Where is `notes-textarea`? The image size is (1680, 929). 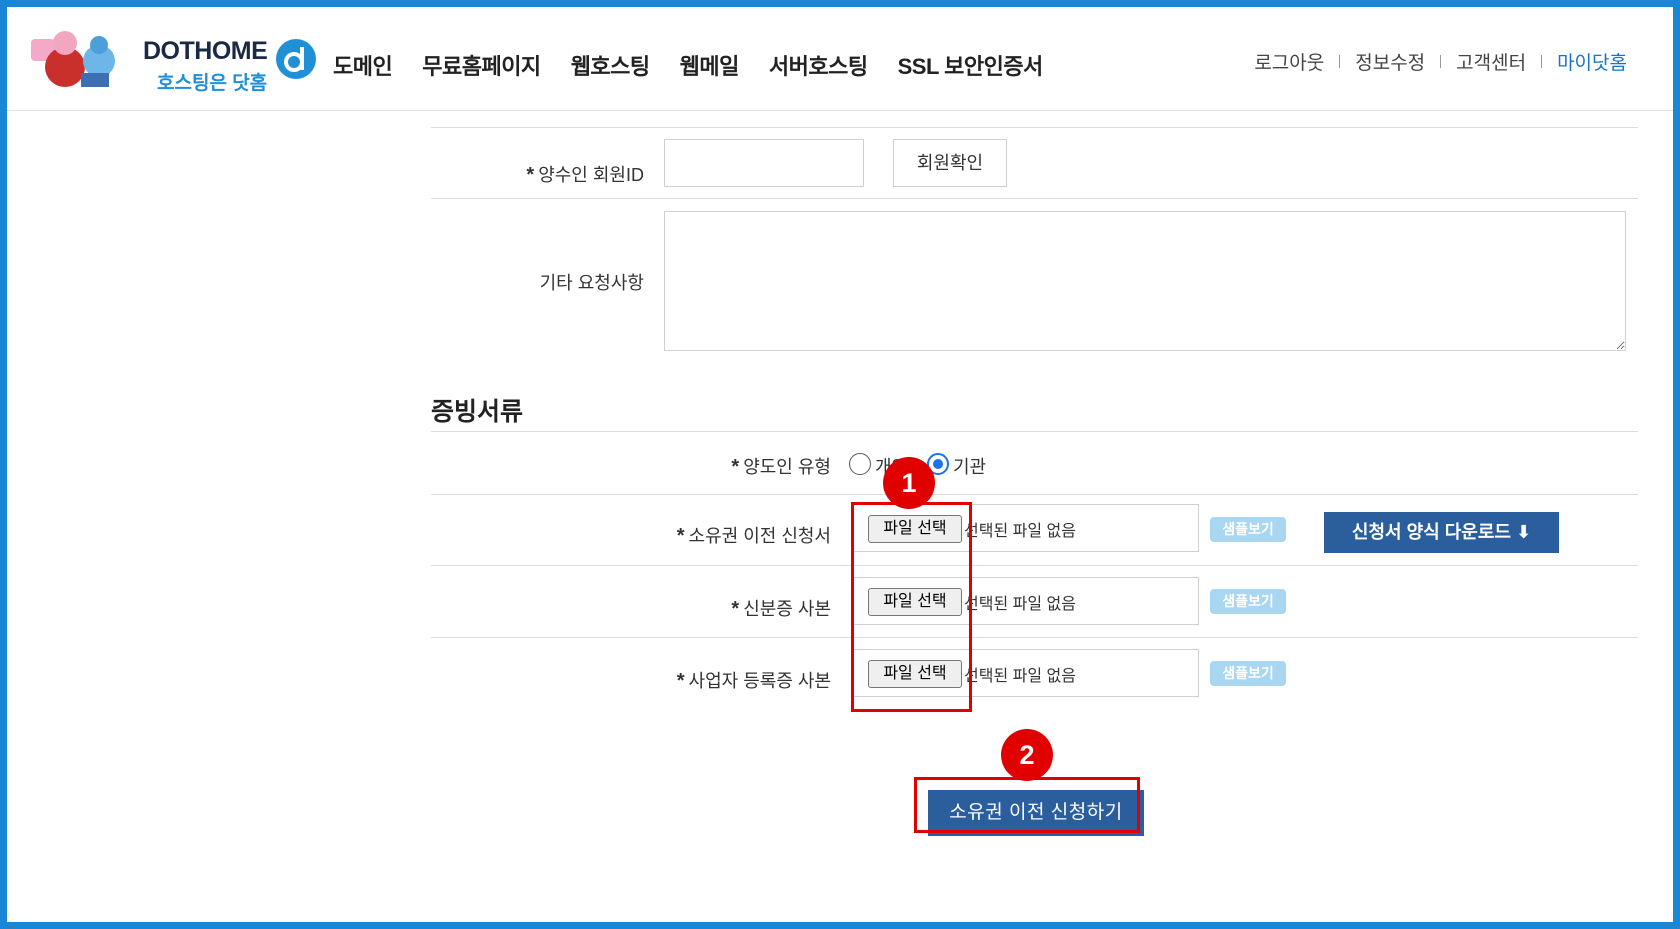
notes-textarea is located at coordinates (1145, 281).